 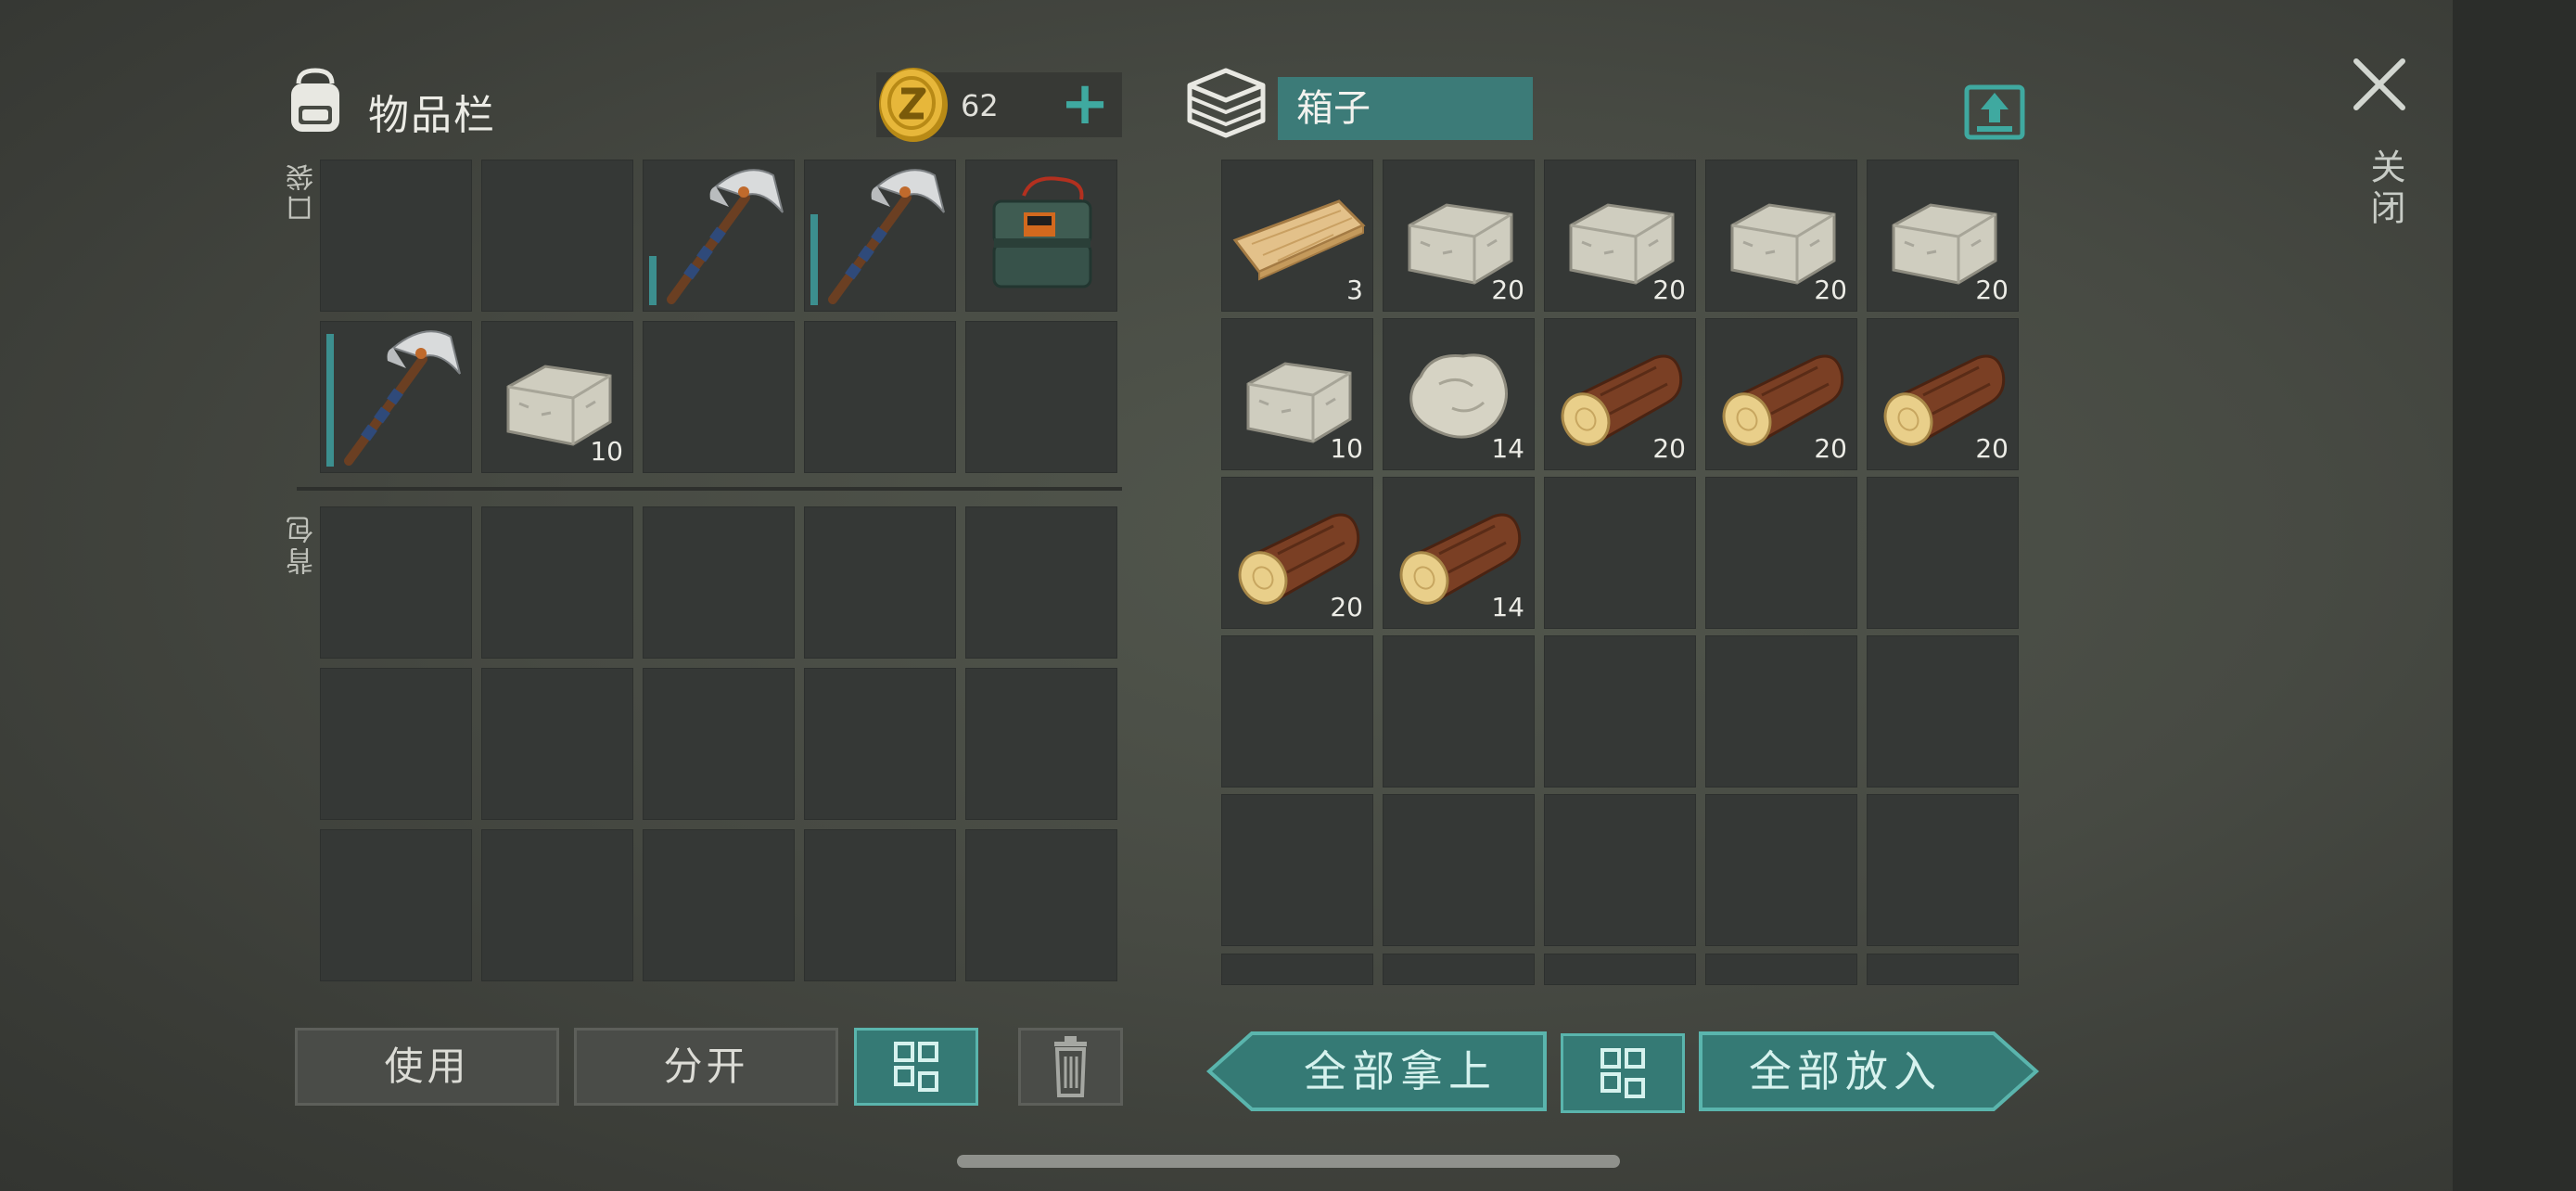 I want to click on split-button: 分开, so click(x=706, y=1067).